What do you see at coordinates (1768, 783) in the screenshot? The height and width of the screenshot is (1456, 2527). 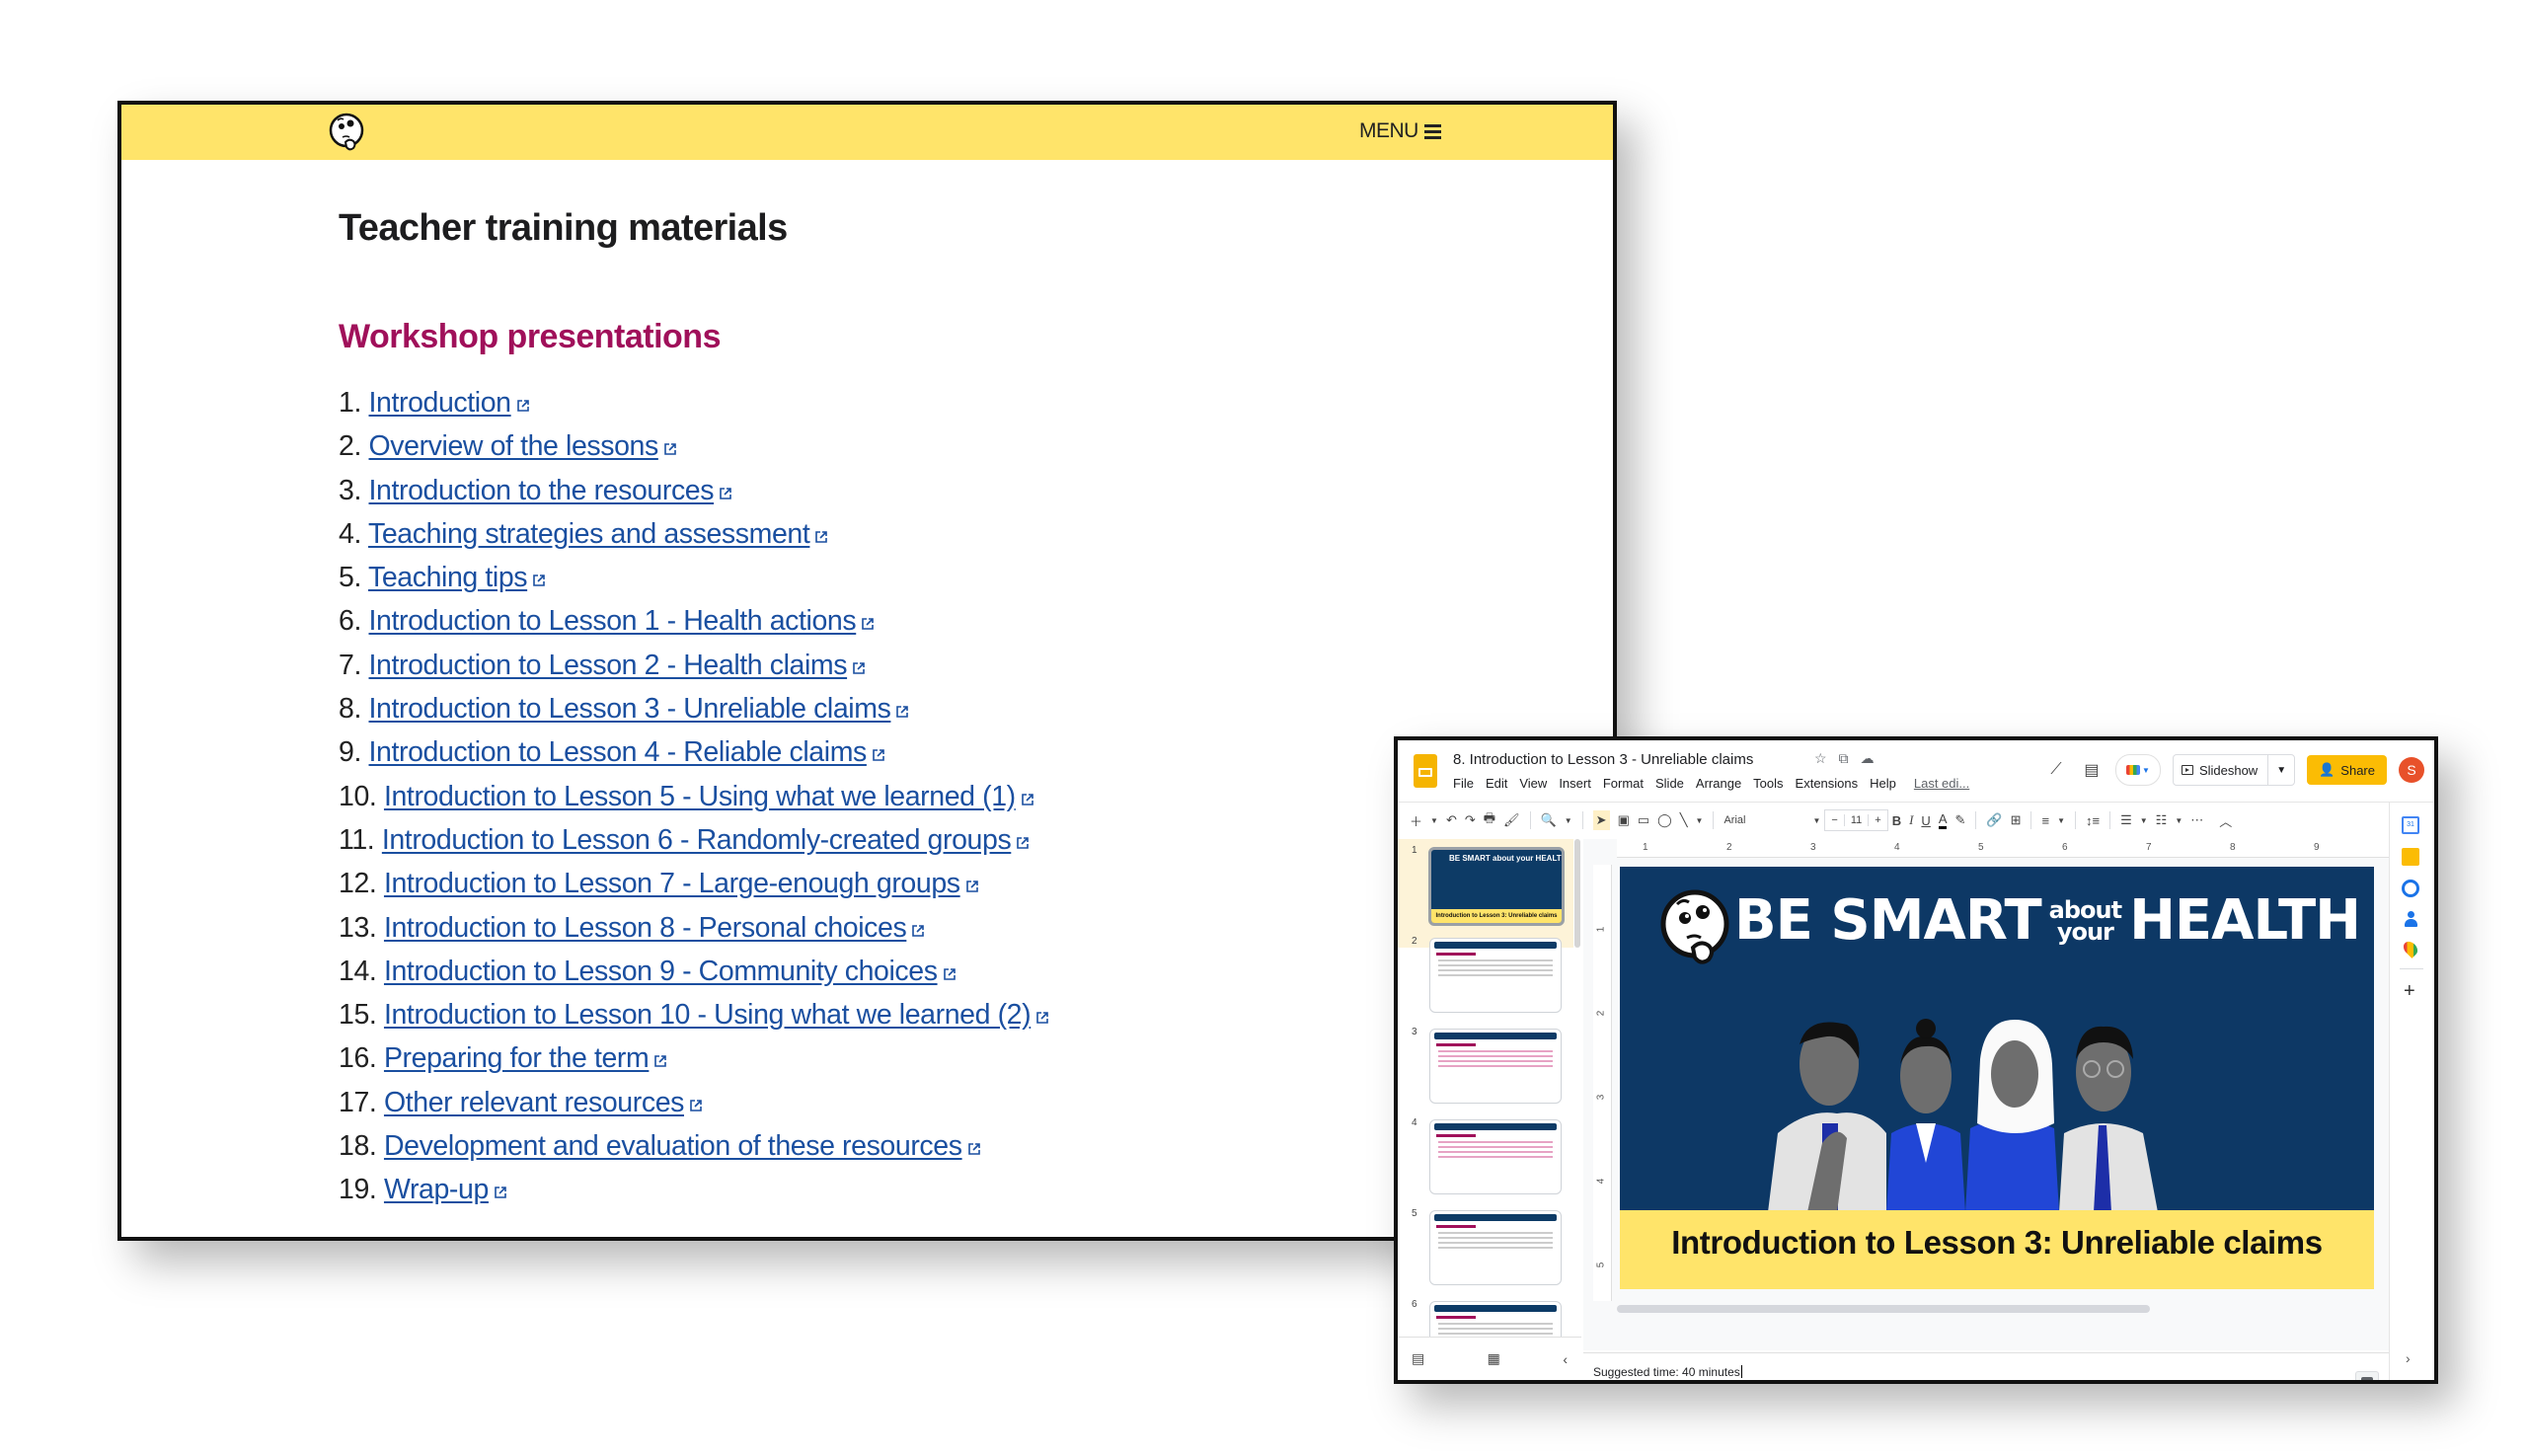 I see `menu-tools: Tools` at bounding box center [1768, 783].